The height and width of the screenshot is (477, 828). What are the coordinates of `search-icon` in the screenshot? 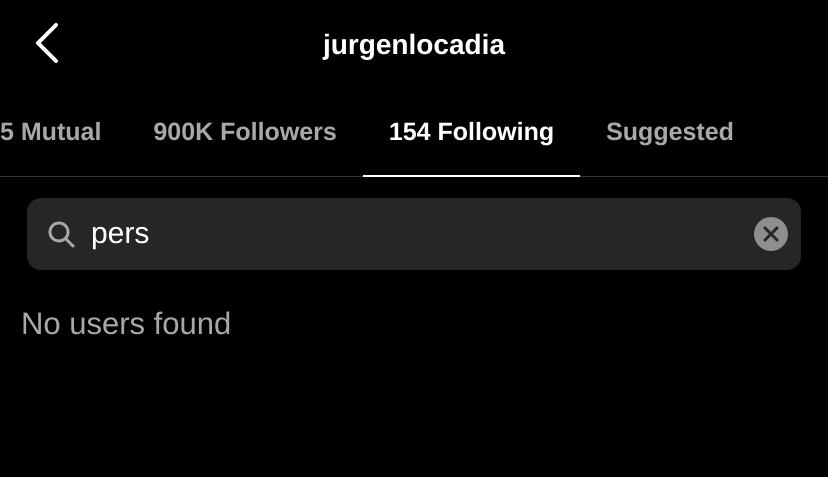 It's located at (61, 234).